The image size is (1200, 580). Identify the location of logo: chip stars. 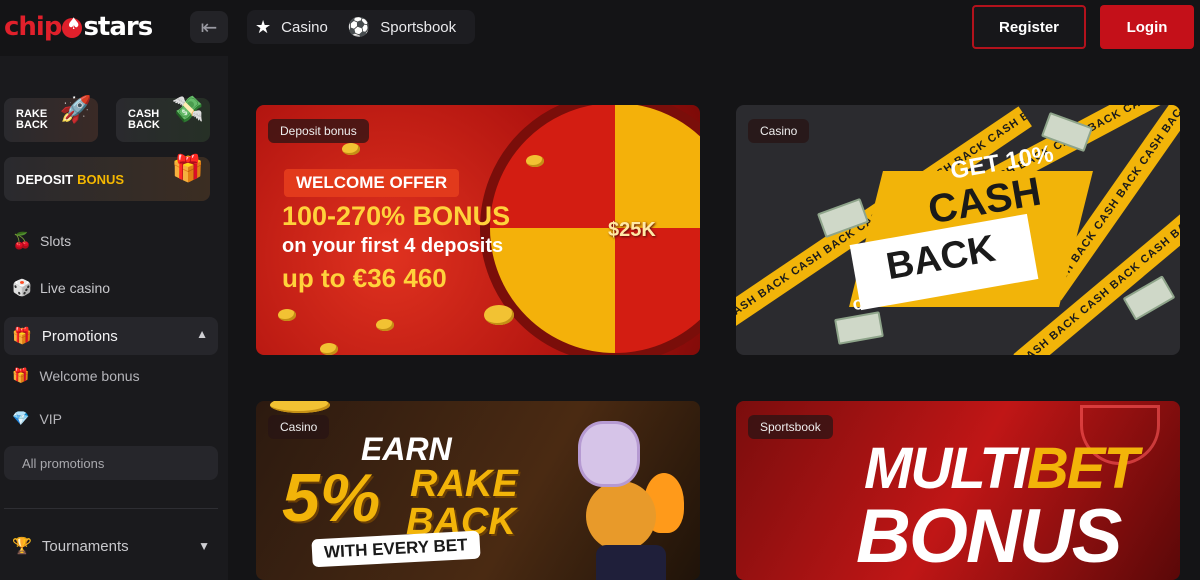
(78, 27).